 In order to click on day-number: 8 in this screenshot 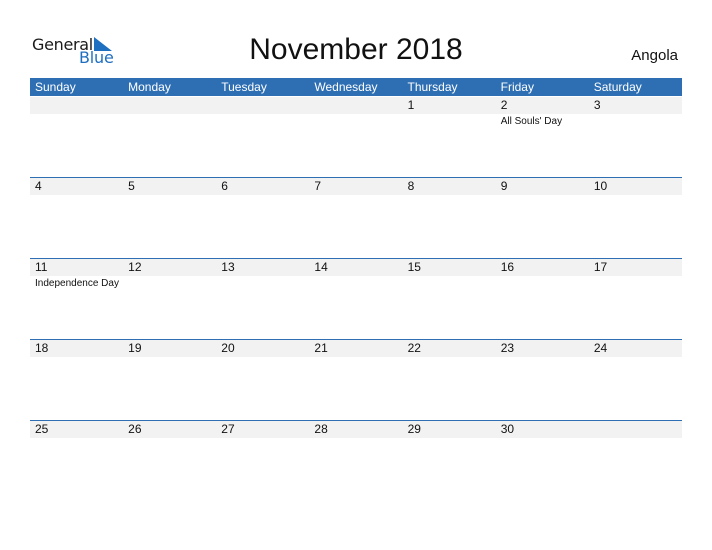, I will do `click(411, 186)`.